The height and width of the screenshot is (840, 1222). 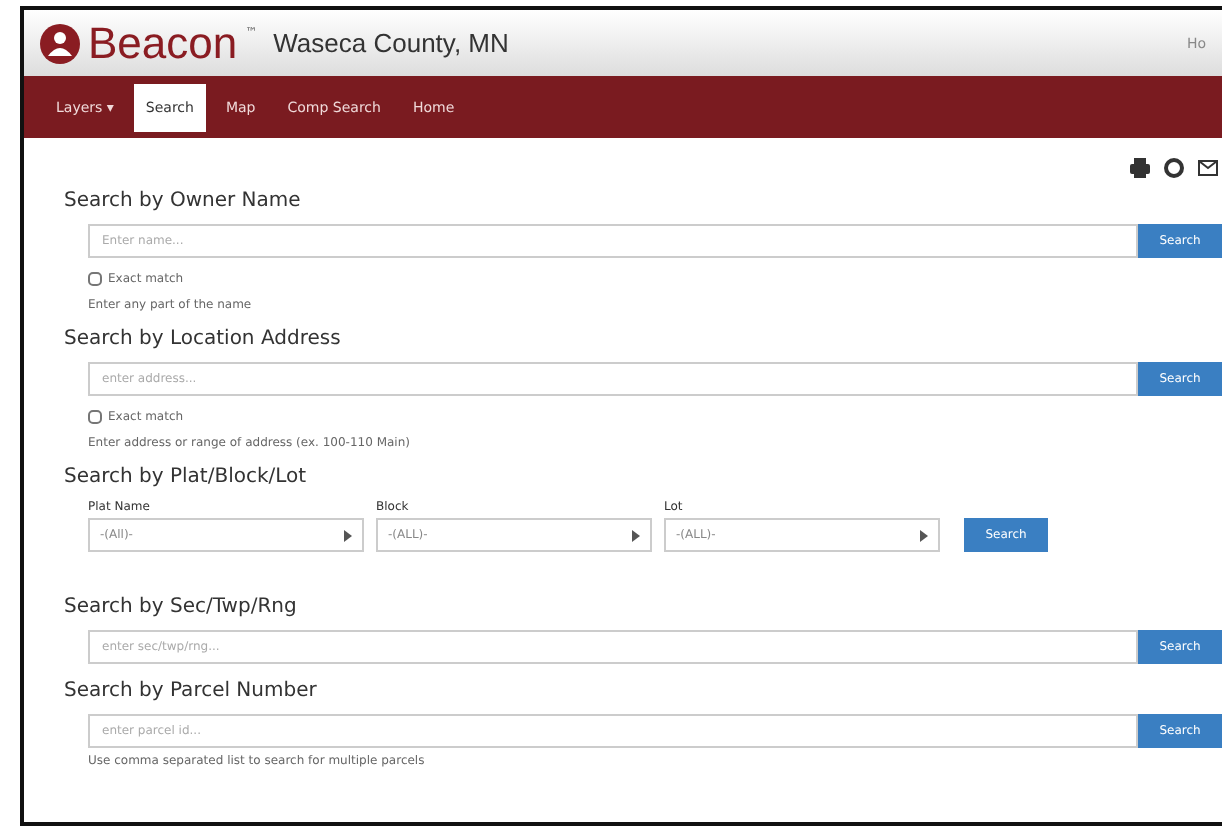 I want to click on section-title: Search by Location Address, so click(x=203, y=339).